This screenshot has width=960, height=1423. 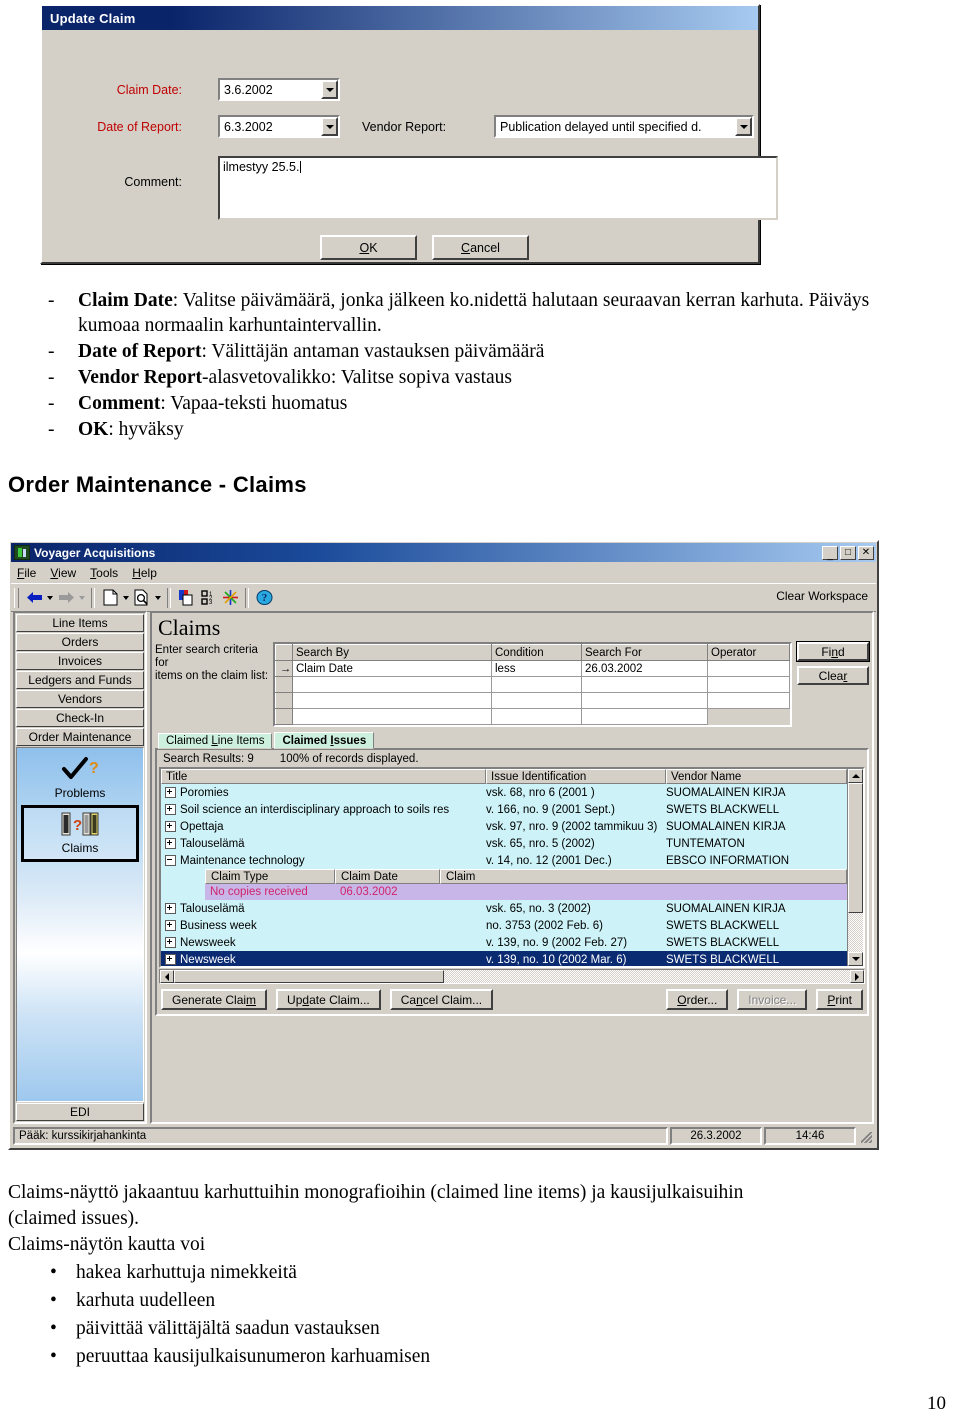 I want to click on scroll-left-button, so click(x=167, y=976).